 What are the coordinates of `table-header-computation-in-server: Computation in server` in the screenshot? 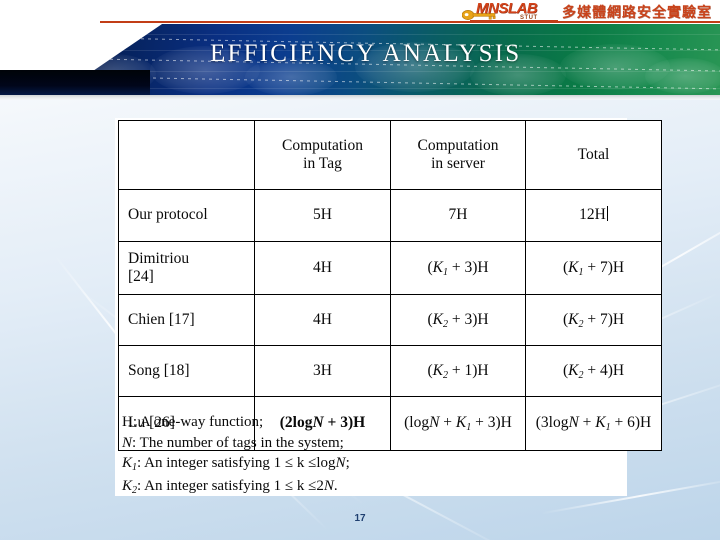 It's located at (458, 155).